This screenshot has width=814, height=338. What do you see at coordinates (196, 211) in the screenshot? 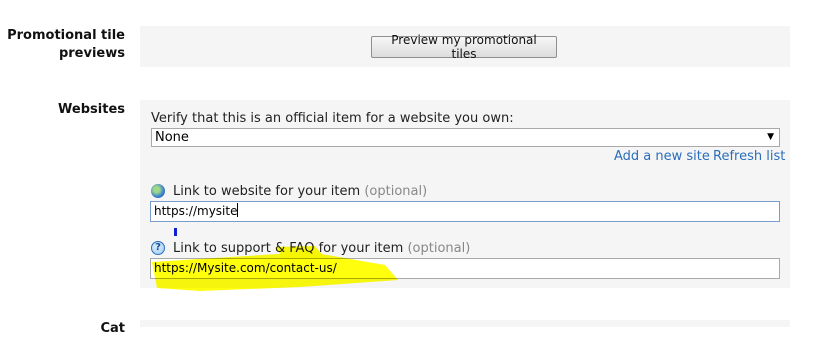
I see `website-url-value: https://mysite` at bounding box center [196, 211].